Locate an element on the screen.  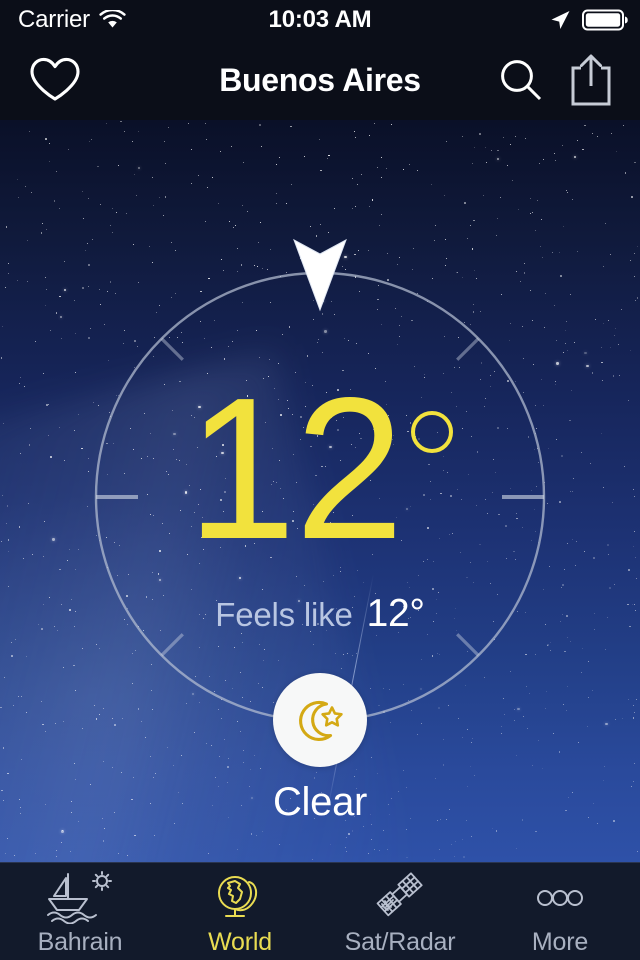
battery-full-icon is located at coordinates (605, 20).